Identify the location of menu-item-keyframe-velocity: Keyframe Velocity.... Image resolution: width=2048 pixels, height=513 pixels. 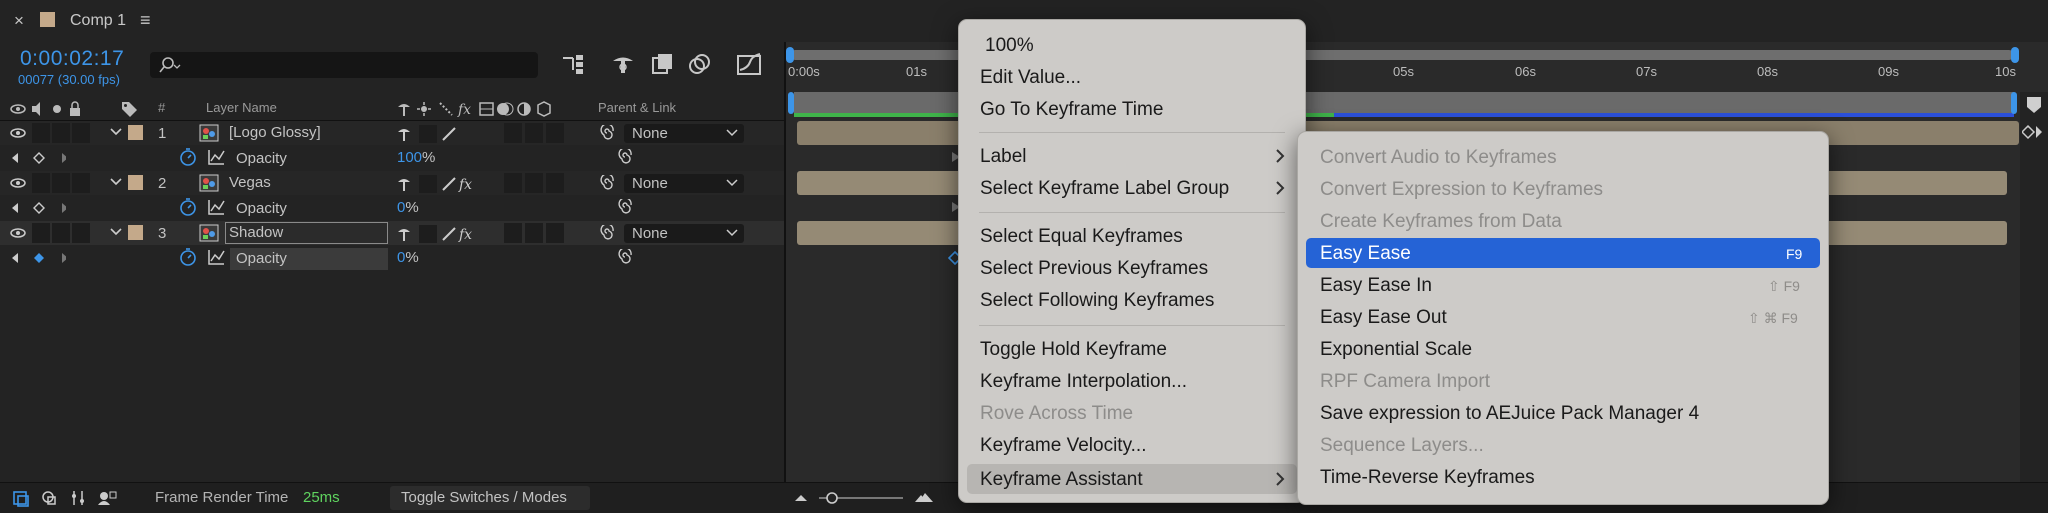
(1132, 445).